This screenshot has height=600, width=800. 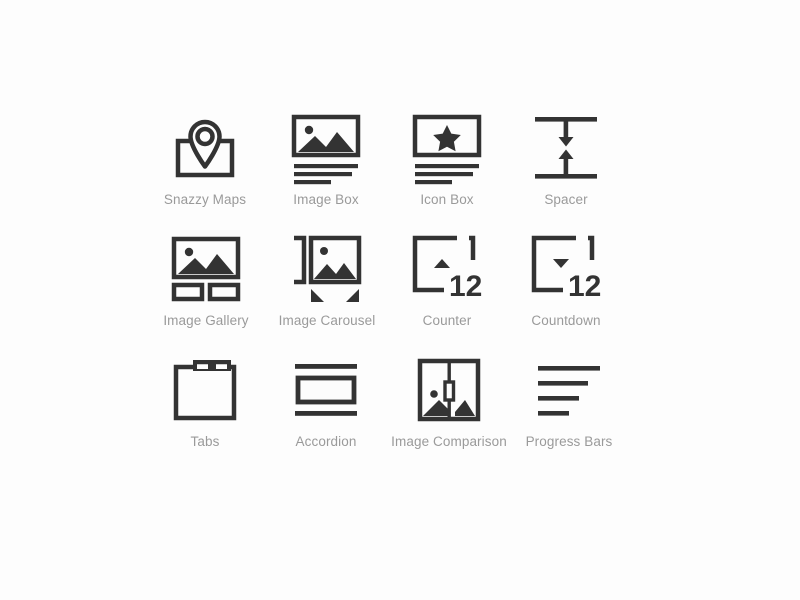 I want to click on tabs-icon, so click(x=205, y=390).